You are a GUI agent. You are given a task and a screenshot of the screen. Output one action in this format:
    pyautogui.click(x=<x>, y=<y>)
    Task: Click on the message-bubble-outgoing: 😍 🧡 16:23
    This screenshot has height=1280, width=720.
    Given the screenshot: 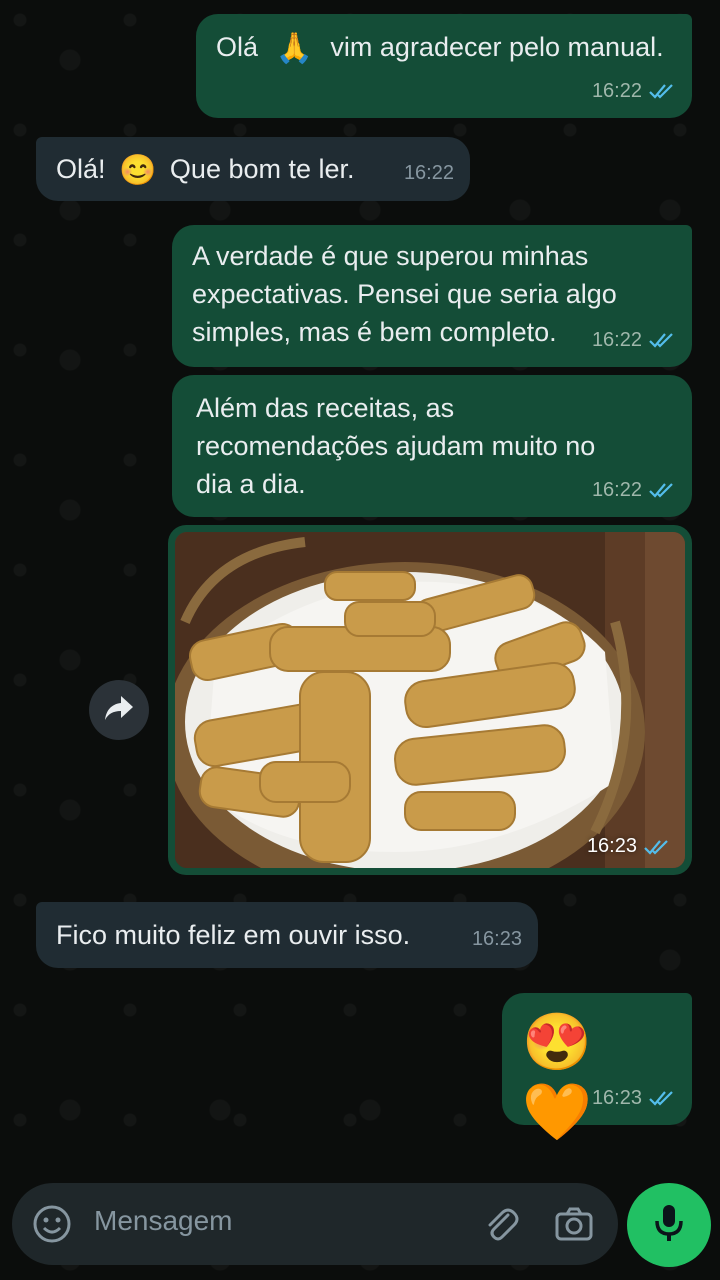 What is the action you would take?
    pyautogui.click(x=597, y=1068)
    